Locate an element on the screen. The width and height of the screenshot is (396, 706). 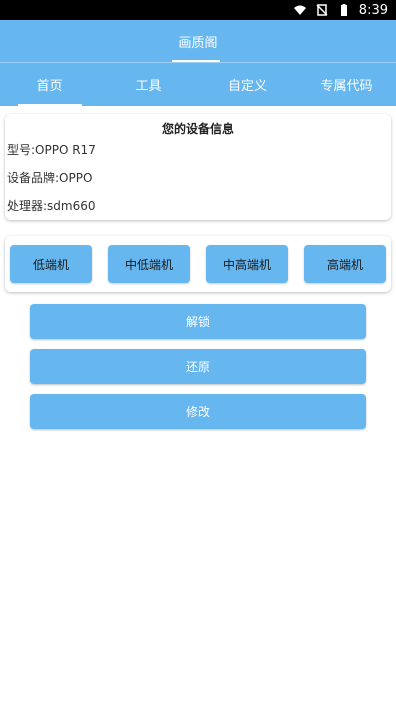
mid-high-end-button: 中高端机 is located at coordinates (247, 264).